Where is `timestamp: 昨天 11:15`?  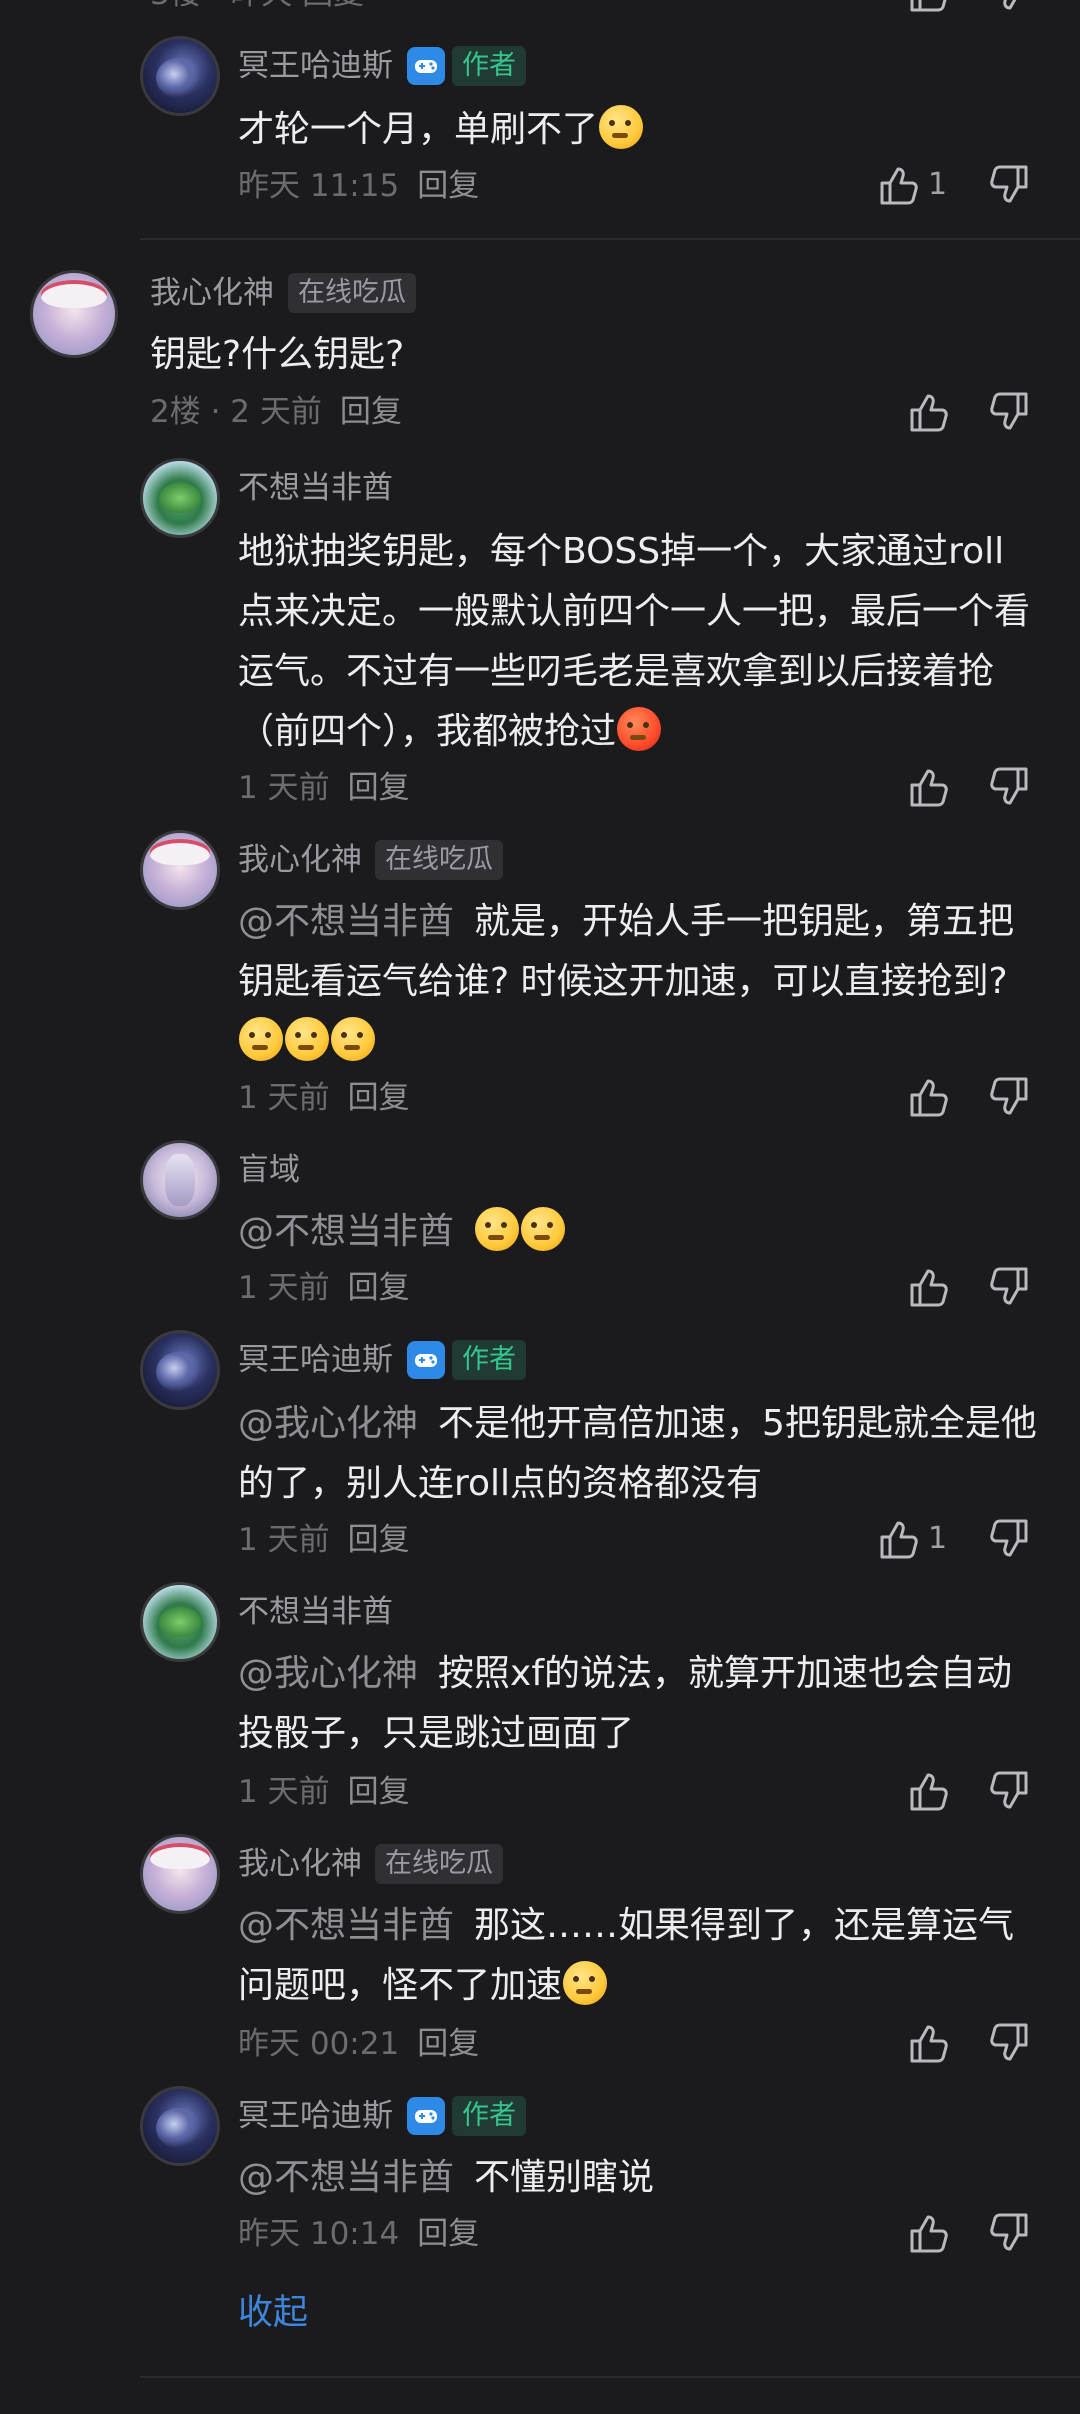 timestamp: 昨天 11:15 is located at coordinates (319, 186).